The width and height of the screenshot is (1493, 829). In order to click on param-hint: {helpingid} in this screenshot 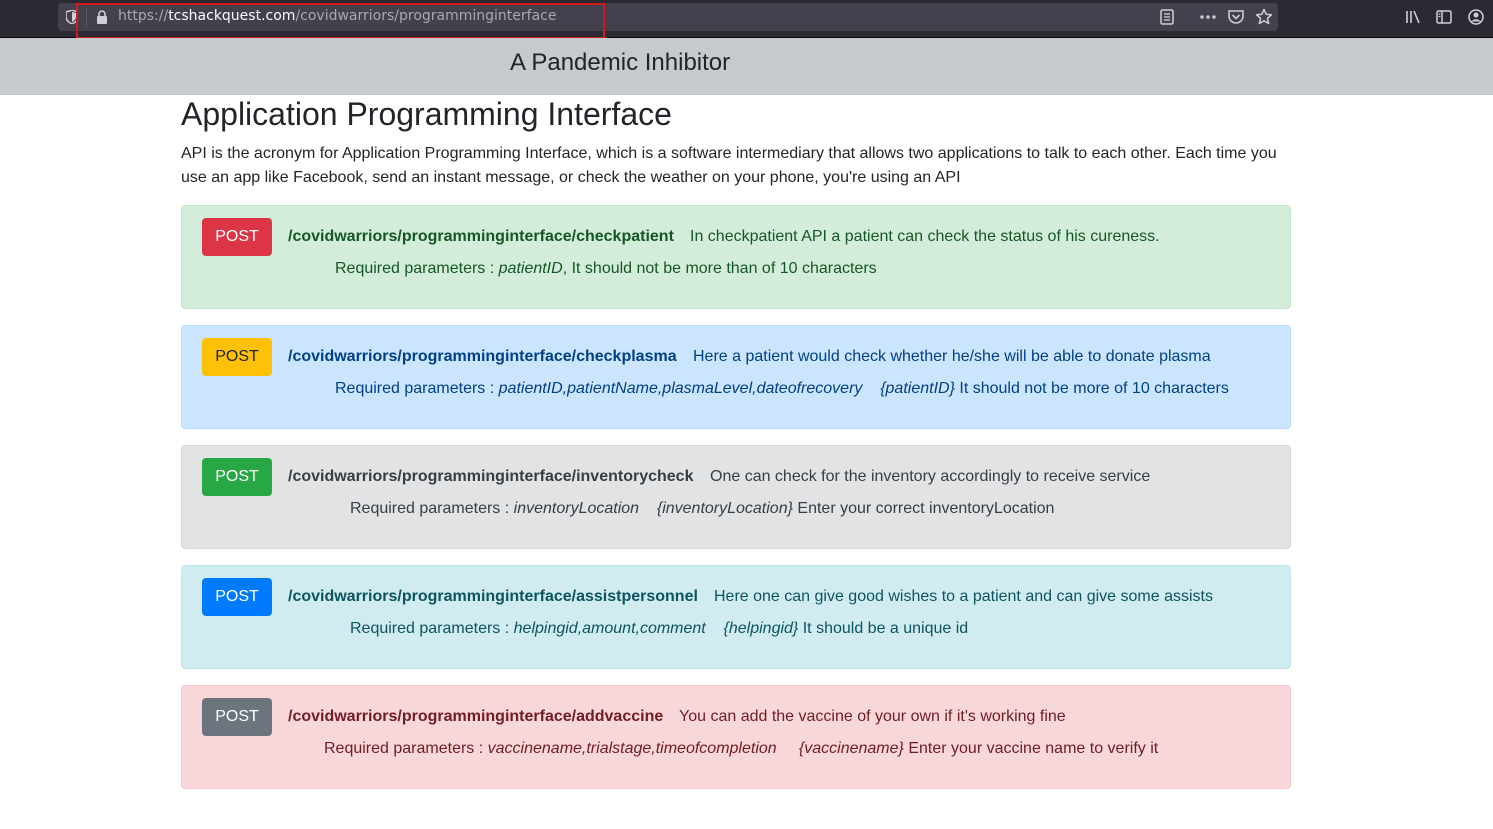, I will do `click(761, 628)`.